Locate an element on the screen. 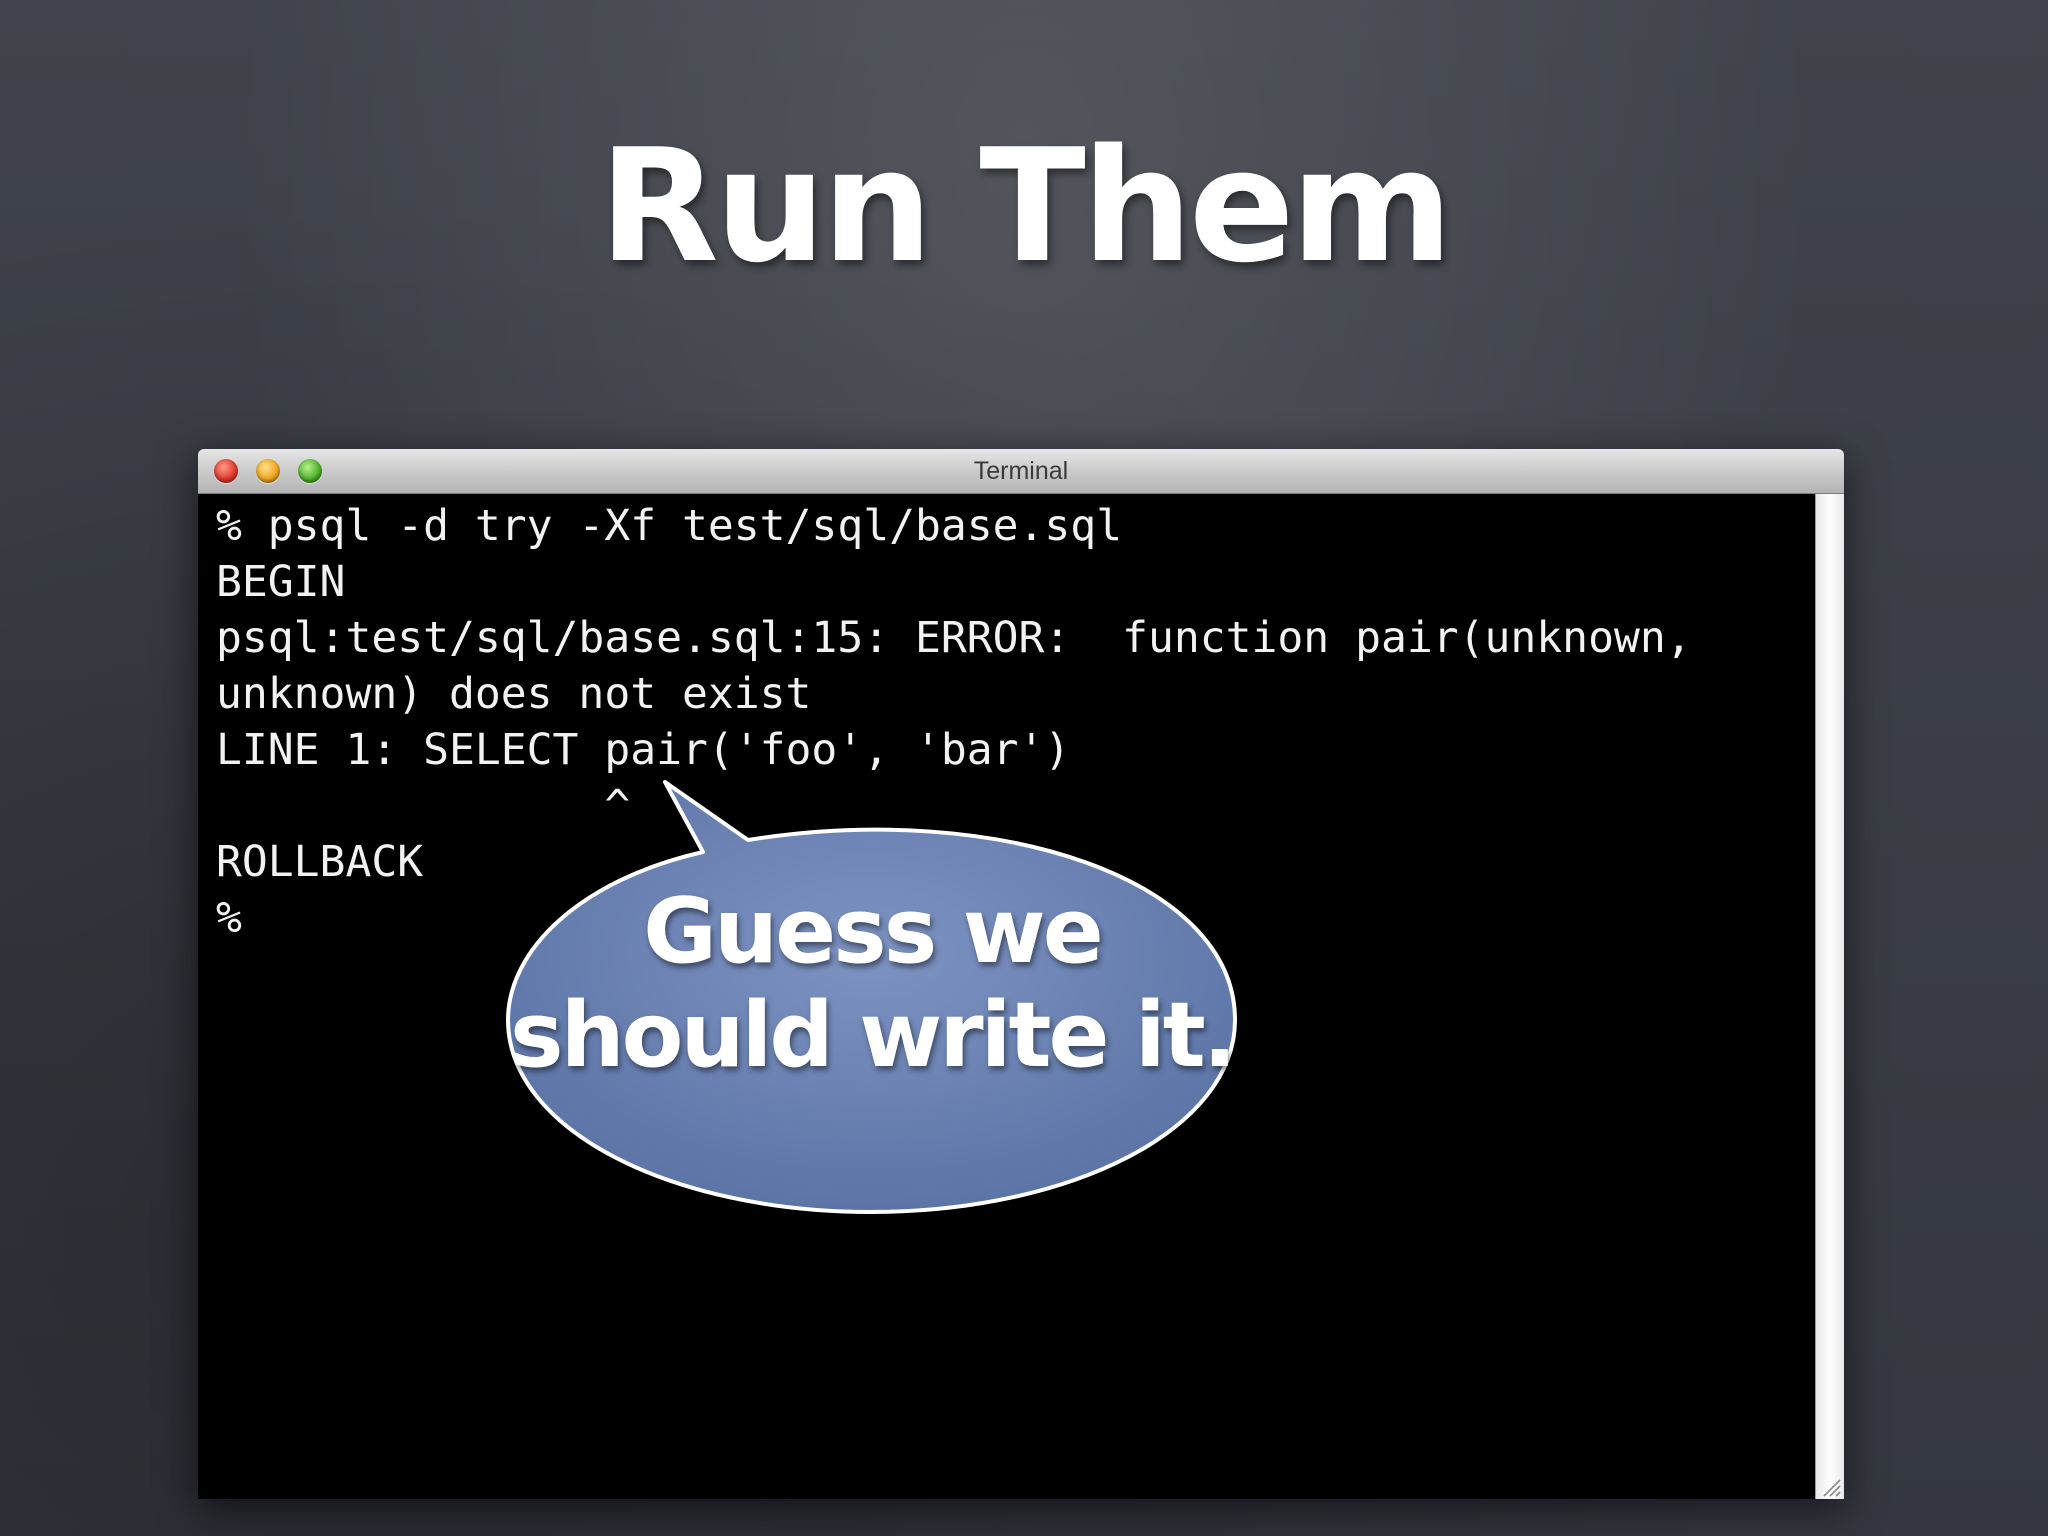  terminal-line: LINE 1: SELECT pair('foo', 'bar') is located at coordinates (643, 750).